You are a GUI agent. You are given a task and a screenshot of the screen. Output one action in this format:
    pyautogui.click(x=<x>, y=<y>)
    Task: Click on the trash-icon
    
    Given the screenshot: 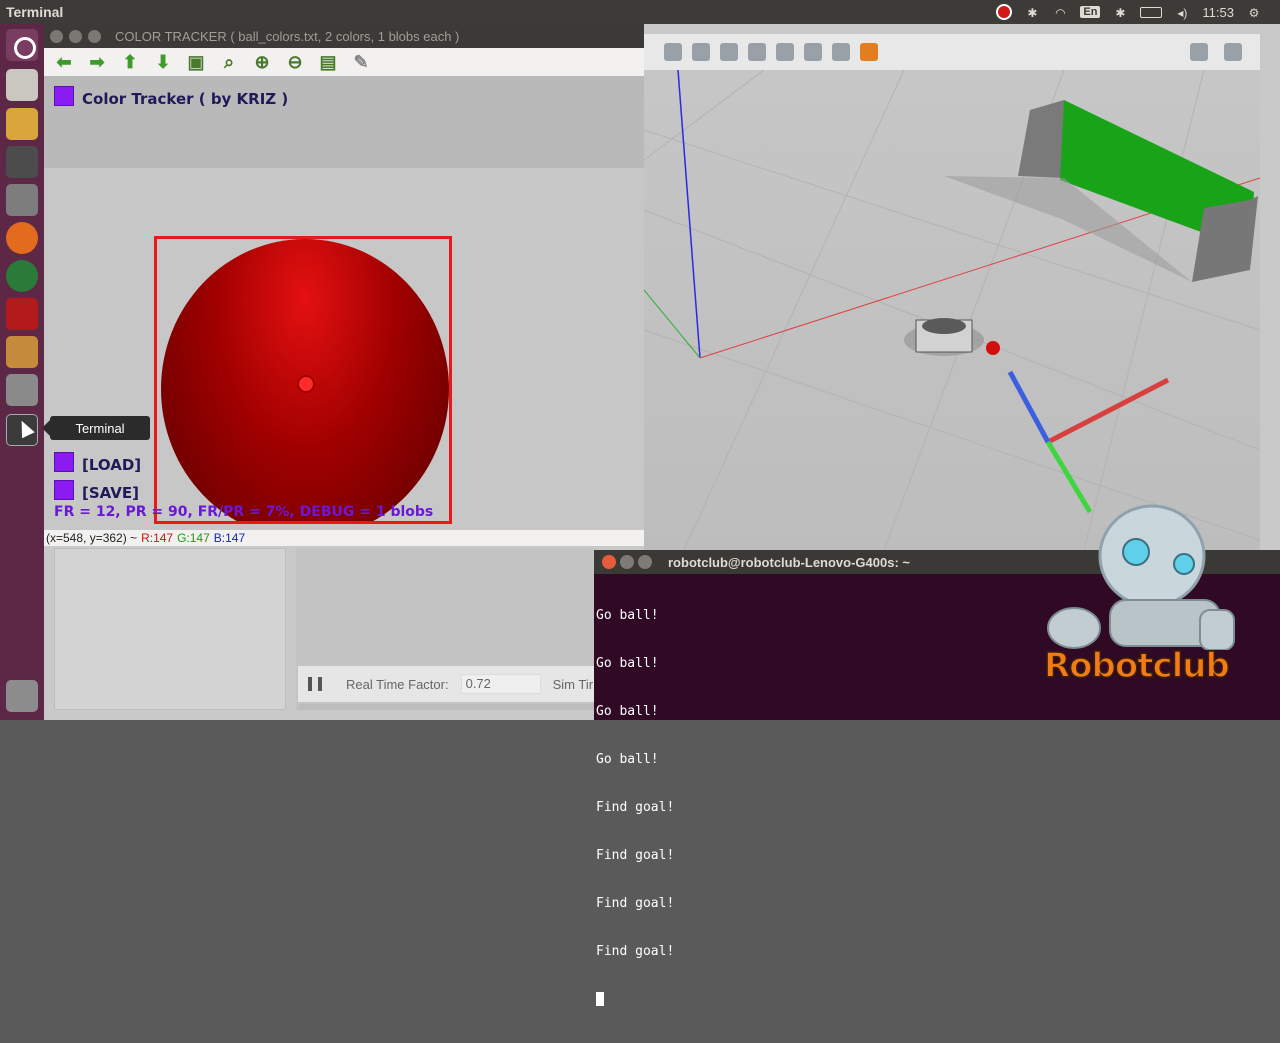 What is the action you would take?
    pyautogui.click(x=22, y=696)
    